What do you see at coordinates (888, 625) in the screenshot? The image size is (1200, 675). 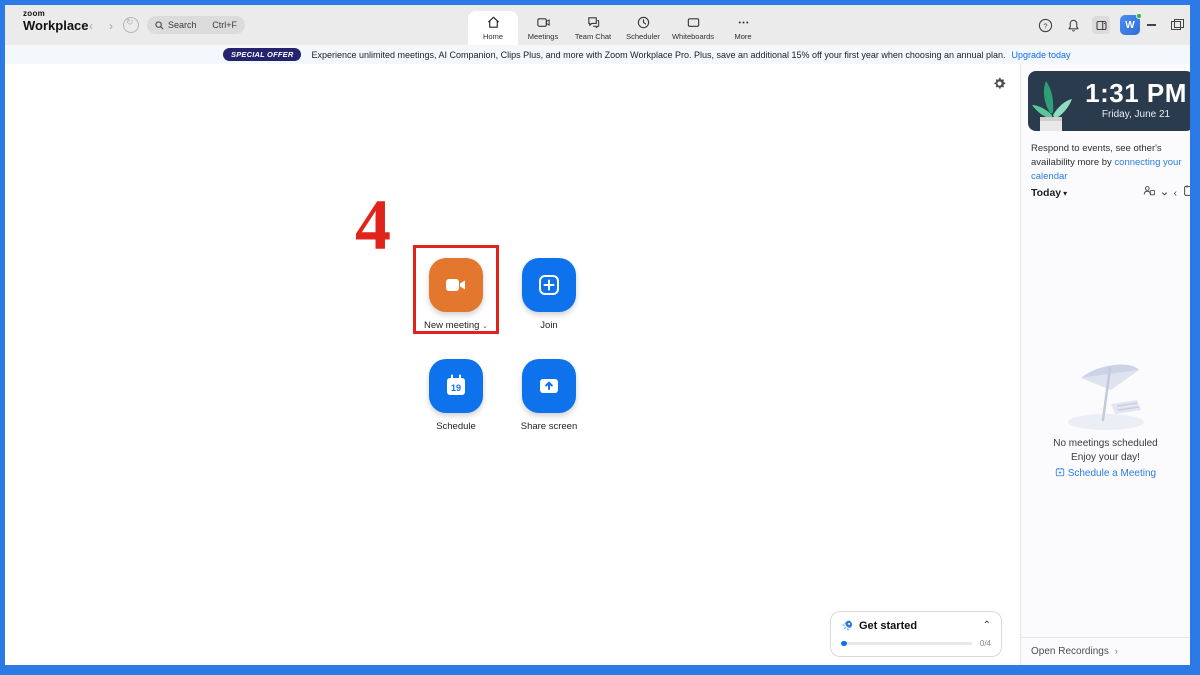 I see `get-started-title: Get started` at bounding box center [888, 625].